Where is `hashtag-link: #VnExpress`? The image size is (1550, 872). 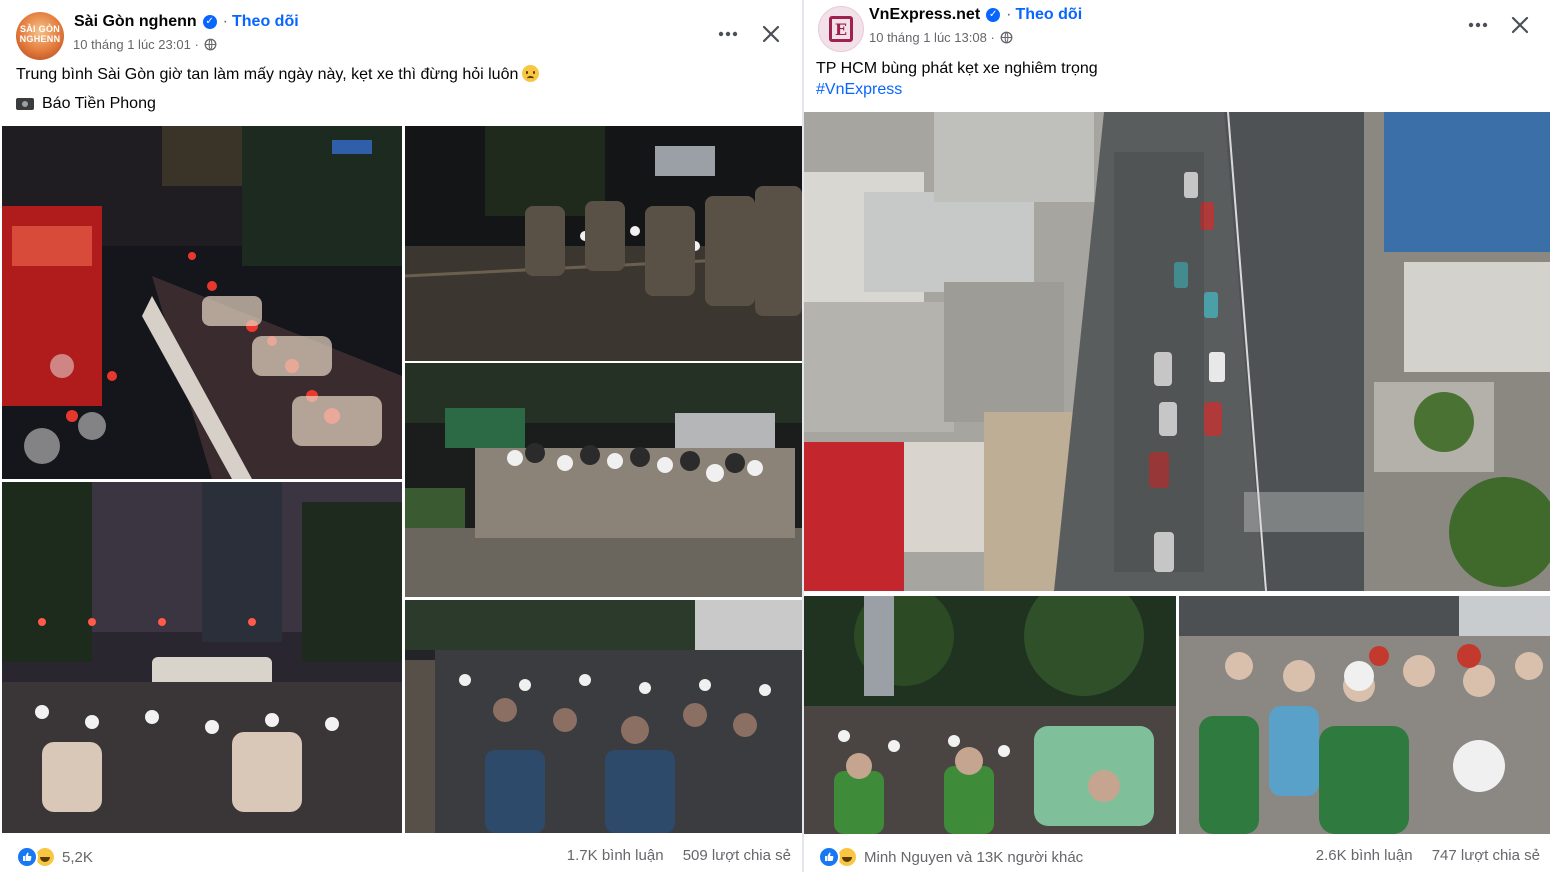 hashtag-link: #VnExpress is located at coordinates (859, 89).